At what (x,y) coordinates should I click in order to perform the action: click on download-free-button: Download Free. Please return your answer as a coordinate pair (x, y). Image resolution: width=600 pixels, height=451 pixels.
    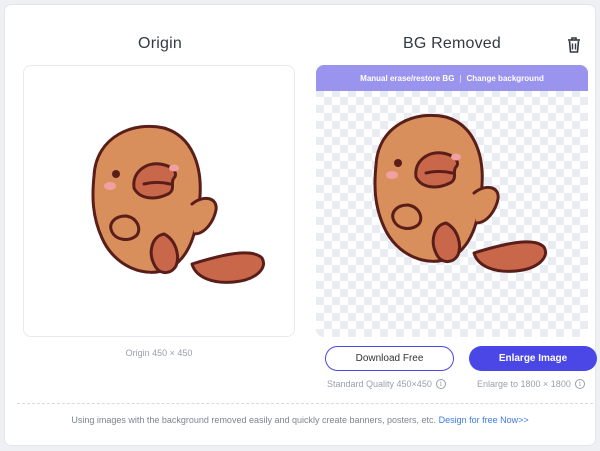
    Looking at the image, I should click on (389, 358).